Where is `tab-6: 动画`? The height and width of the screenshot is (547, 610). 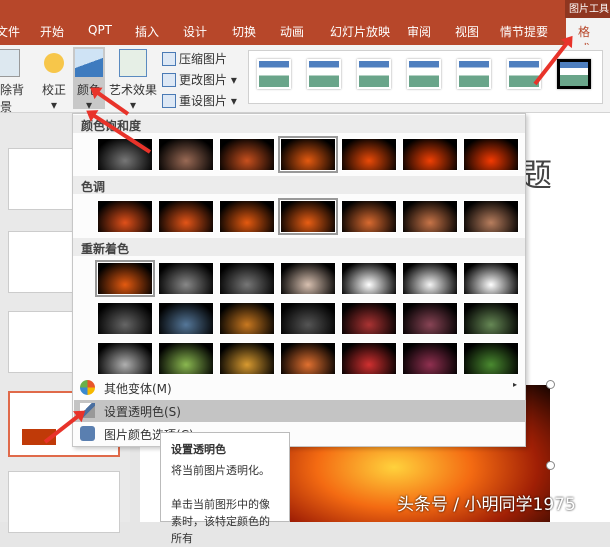
tab-6: 动画 is located at coordinates (292, 31).